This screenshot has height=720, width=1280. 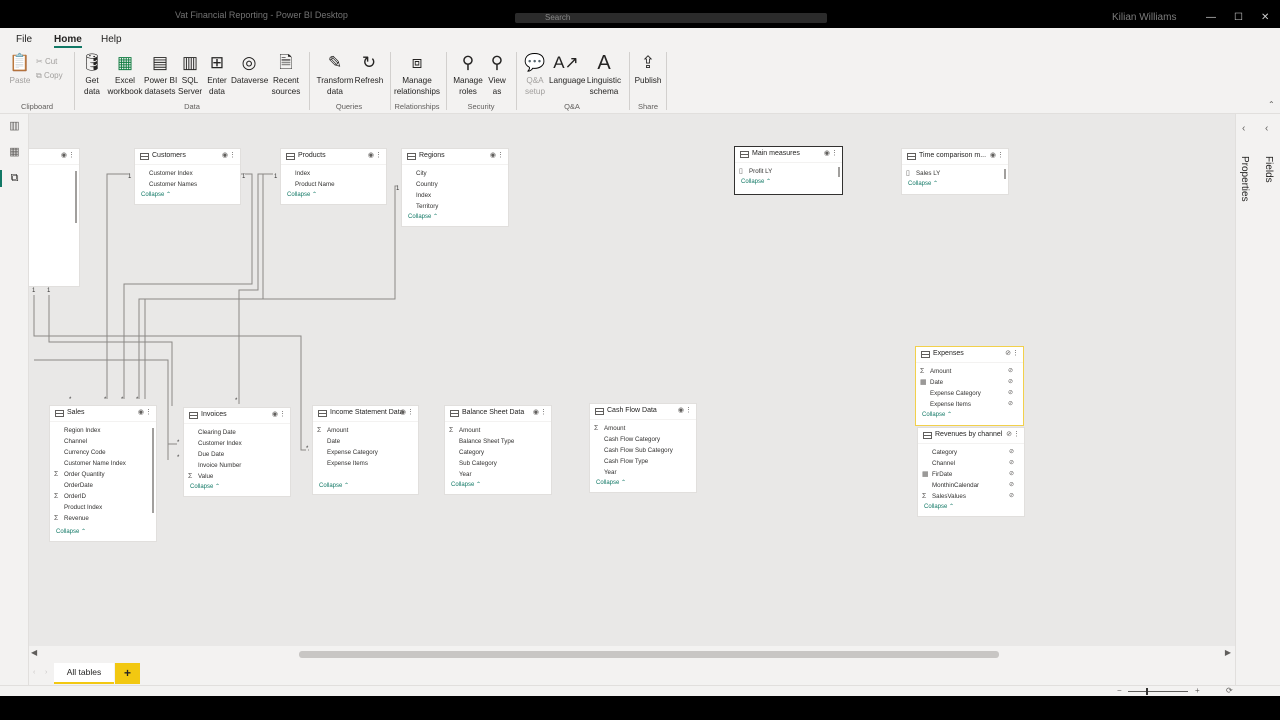 What do you see at coordinates (1268, 169) in the screenshot?
I see `fields-pane-tab: Fields` at bounding box center [1268, 169].